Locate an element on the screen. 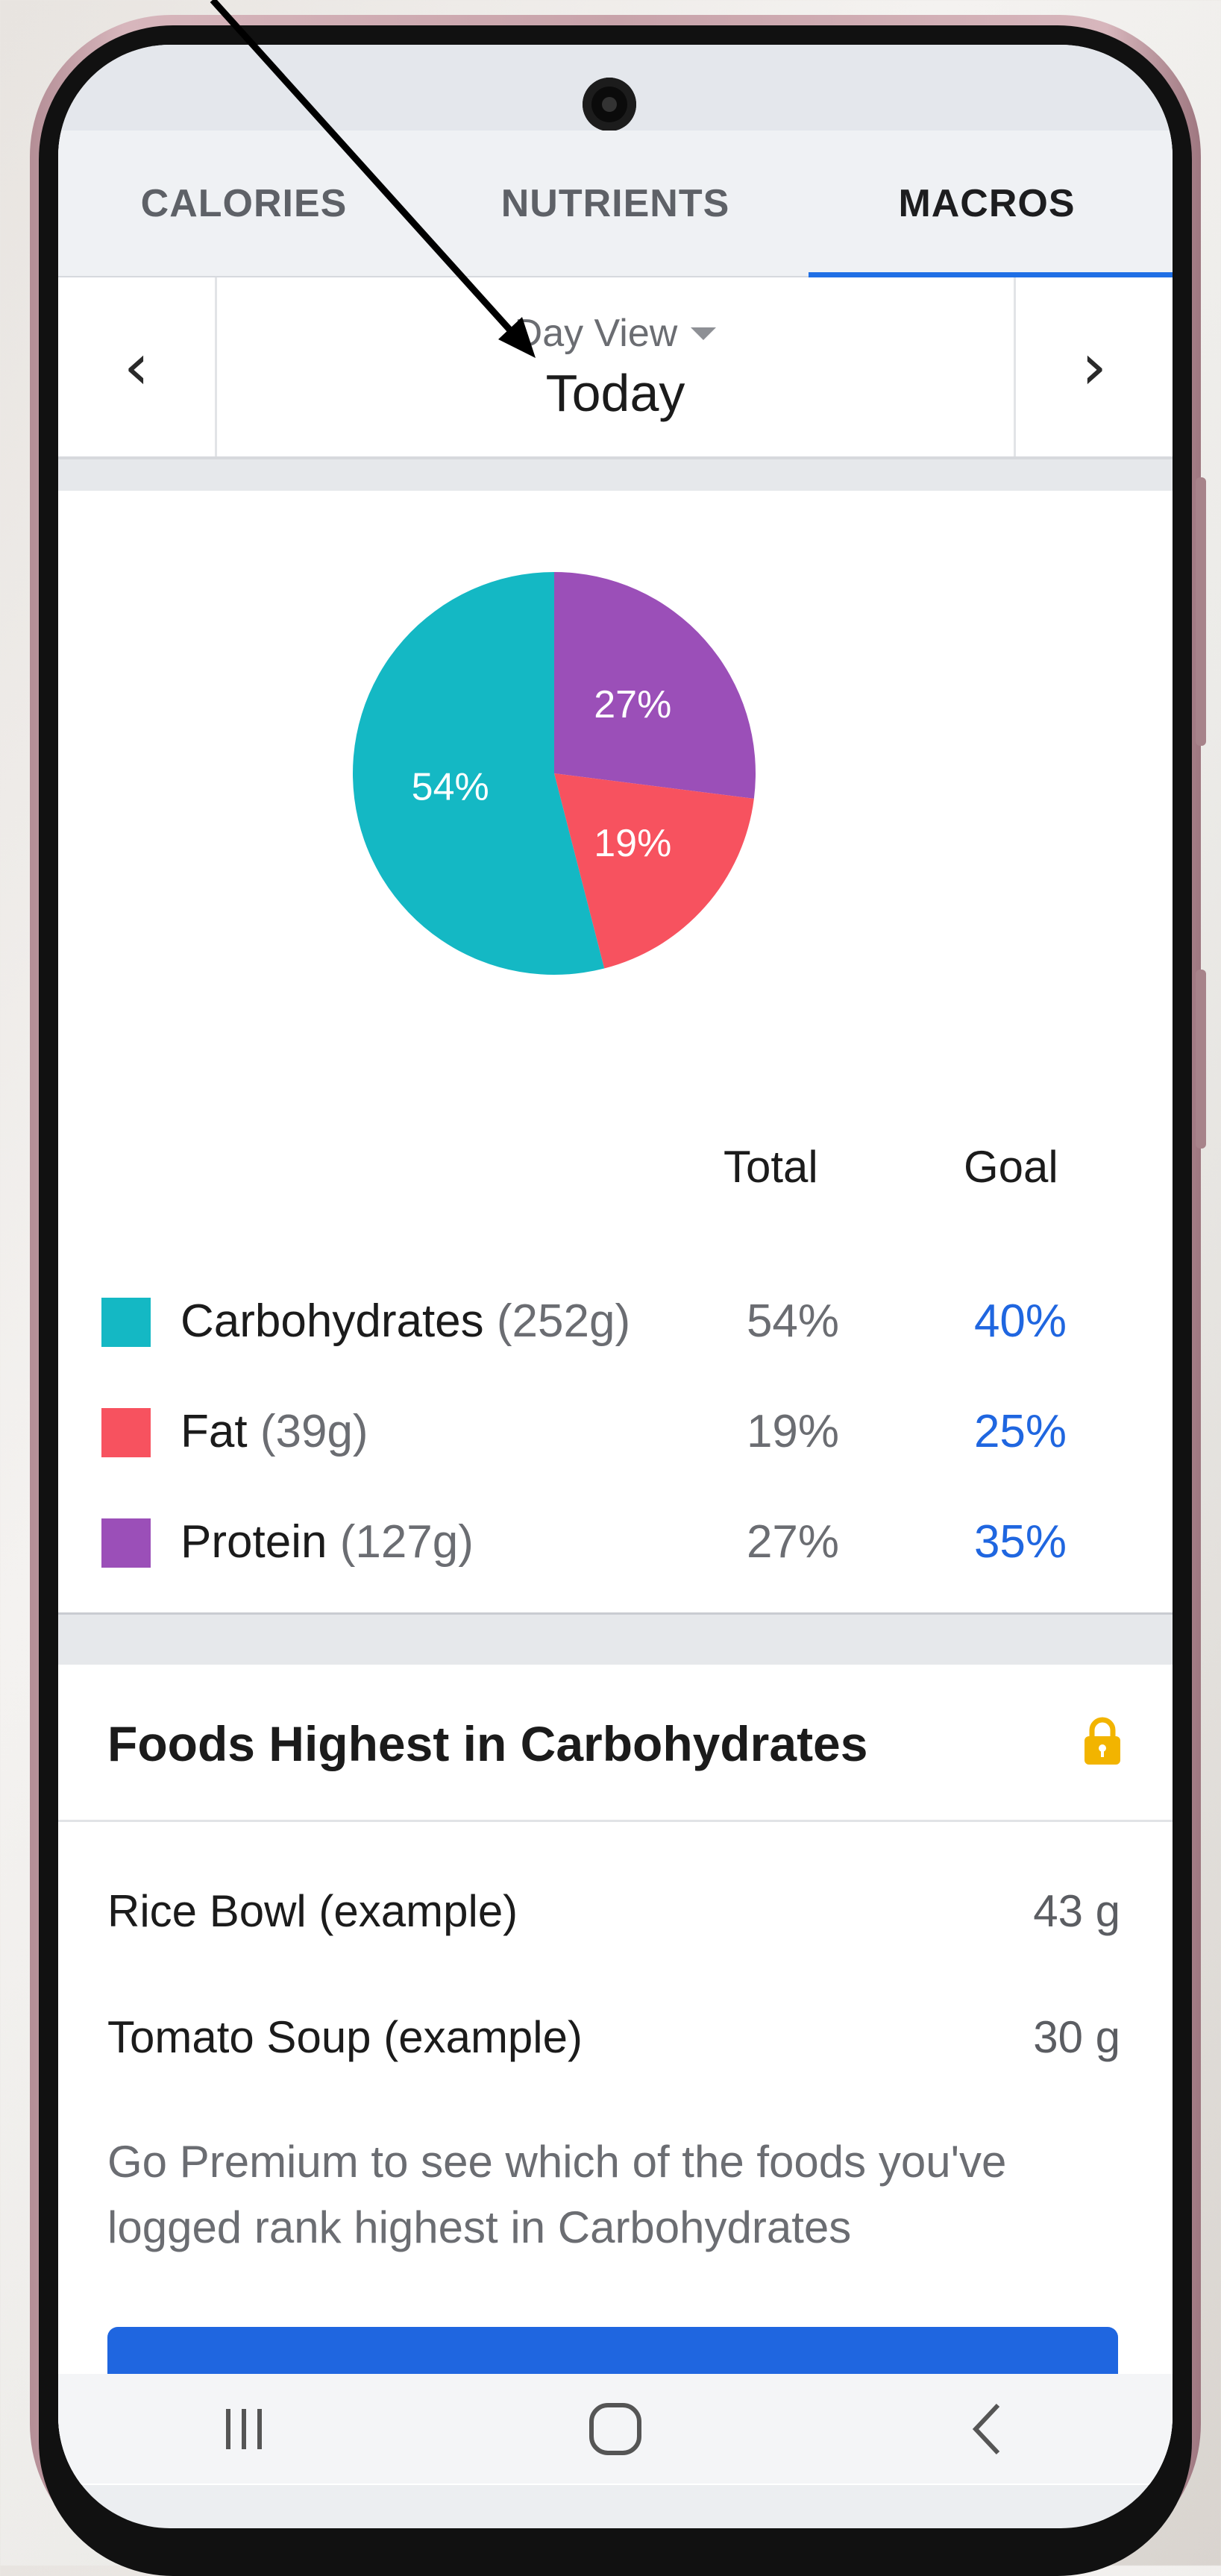 This screenshot has width=1221, height=2576. back-icon is located at coordinates (986, 2428).